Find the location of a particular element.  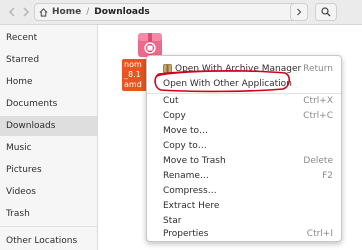

menu-item-accel: Return is located at coordinates (318, 68).